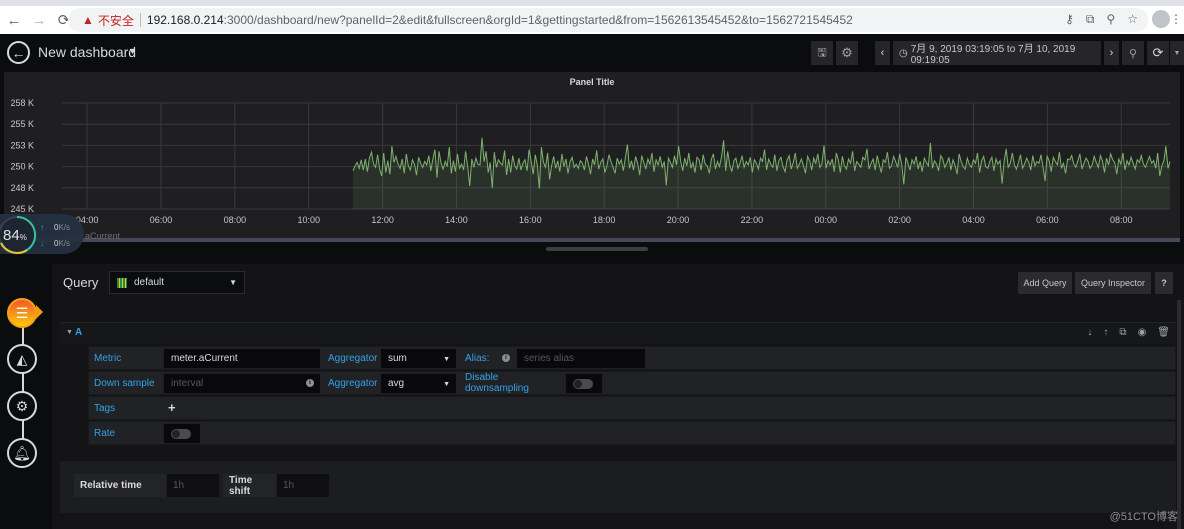 Image resolution: width=1184 pixels, height=529 pixels. What do you see at coordinates (303, 485) in the screenshot?
I see `time-shift-input: 1h` at bounding box center [303, 485].